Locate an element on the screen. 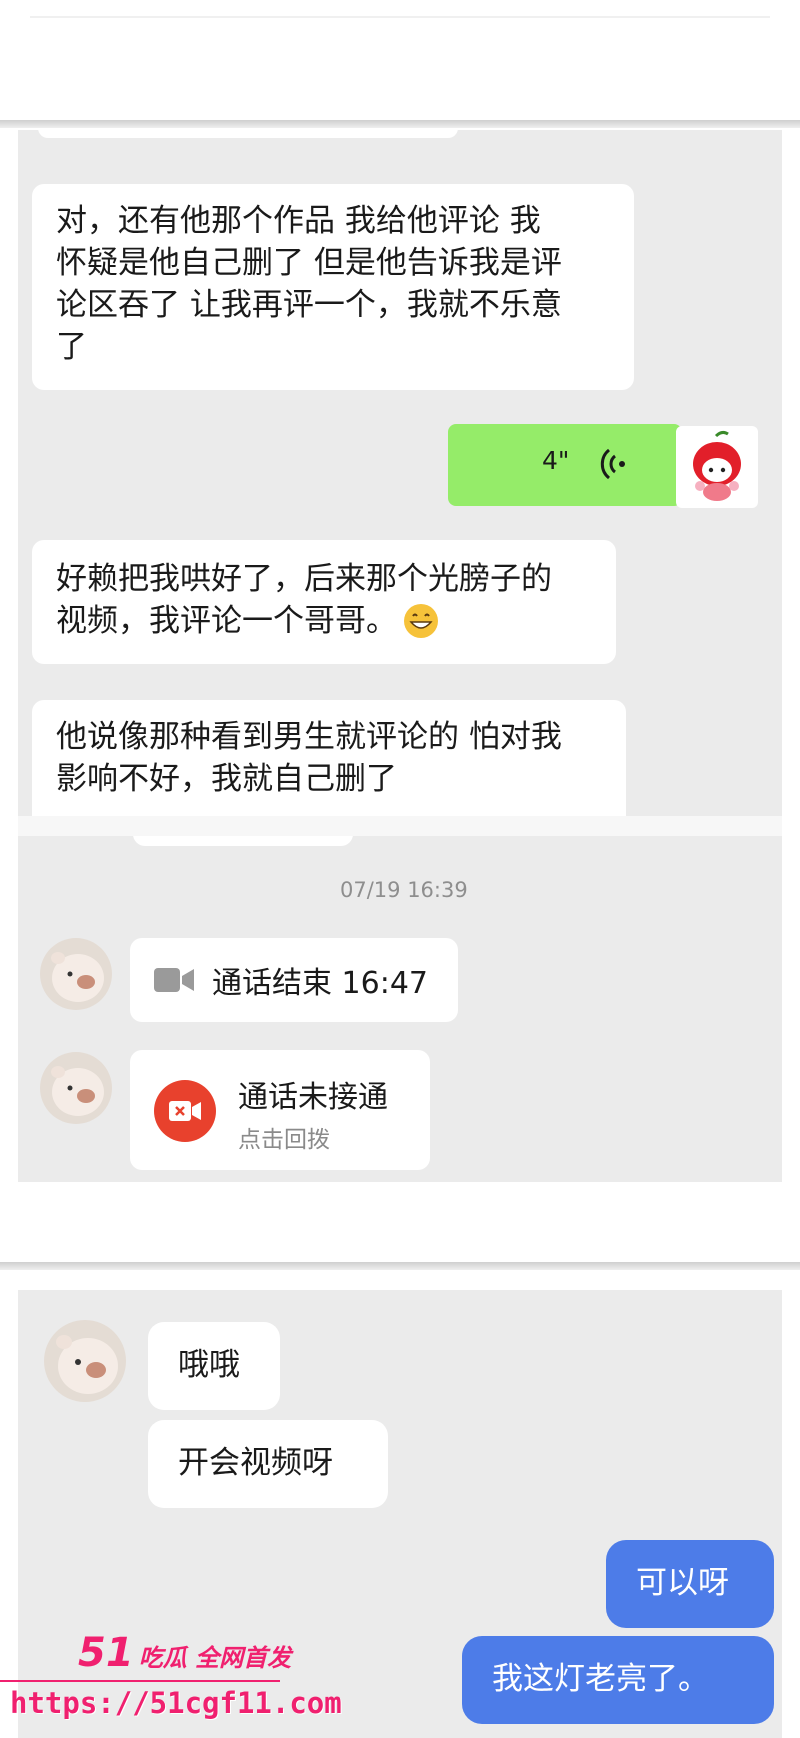  self-avatar is located at coordinates (717, 467).